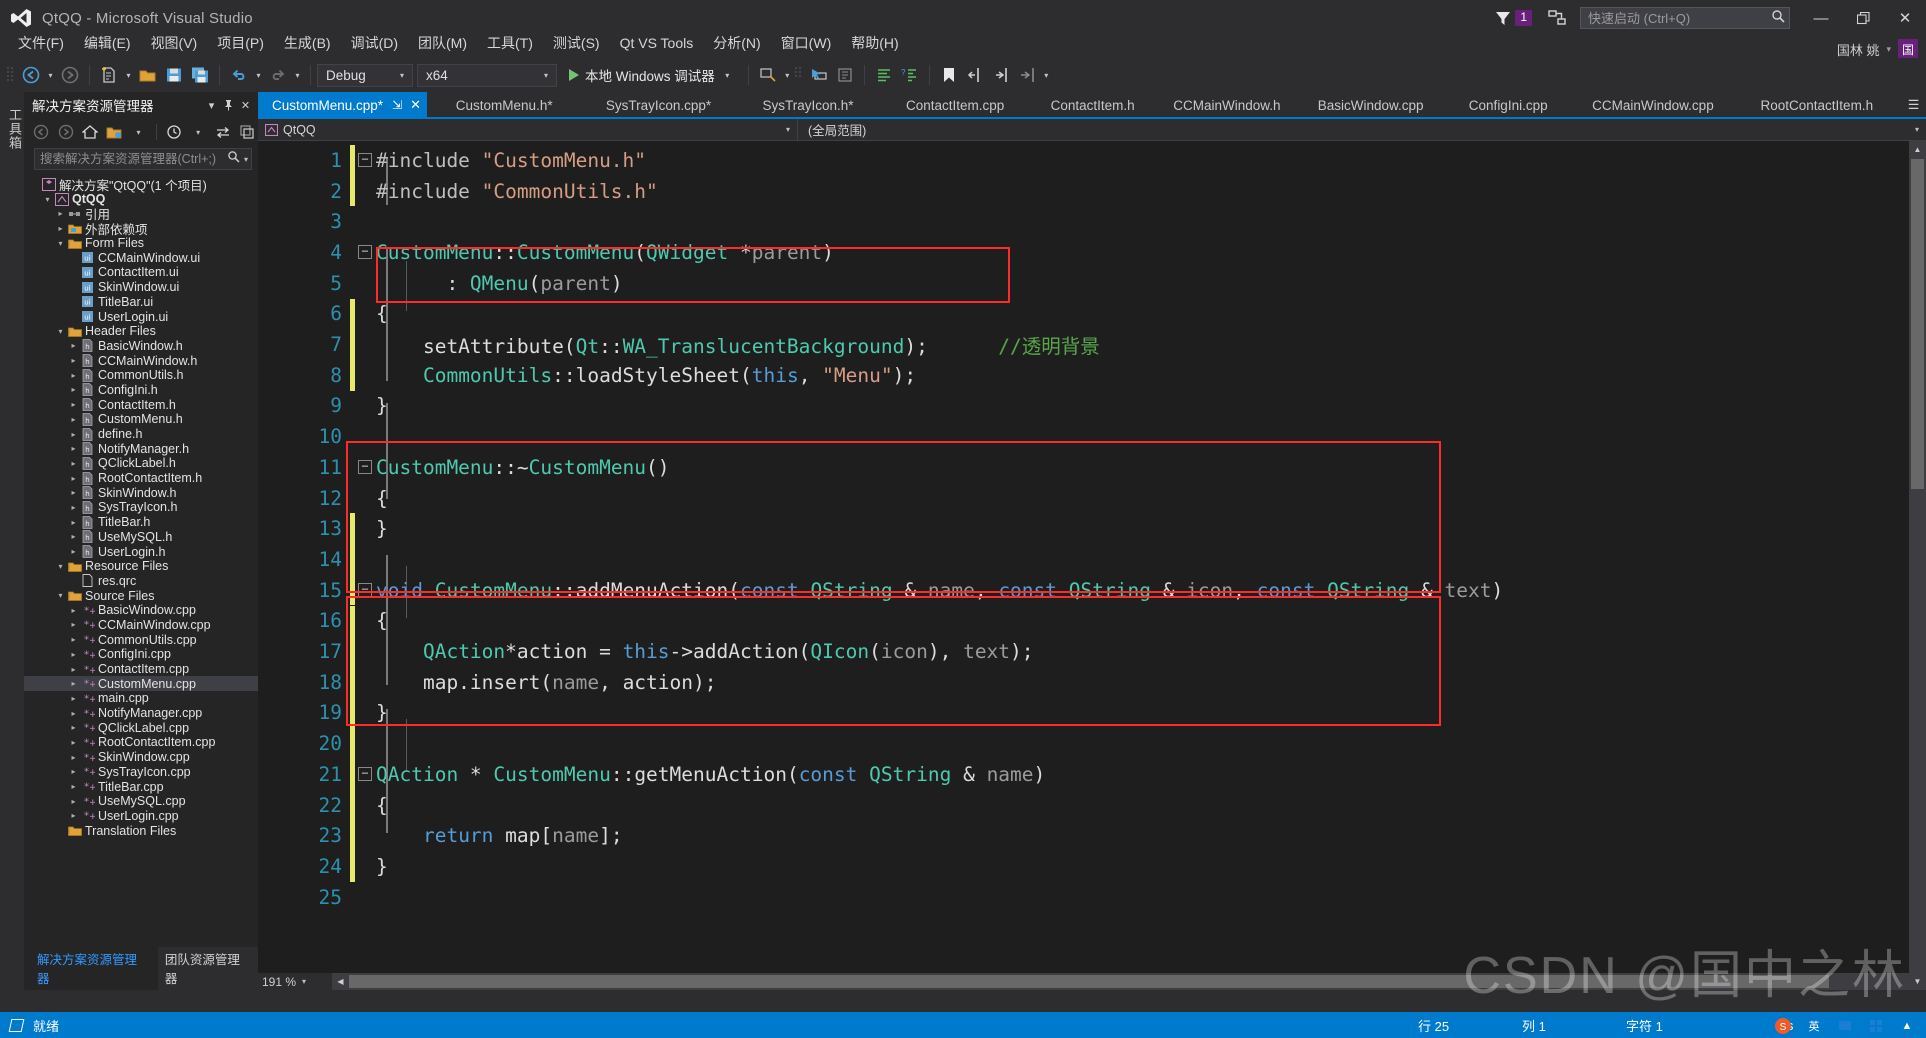  What do you see at coordinates (244, 159) in the screenshot?
I see `search-options-caret-icon: ▾` at bounding box center [244, 159].